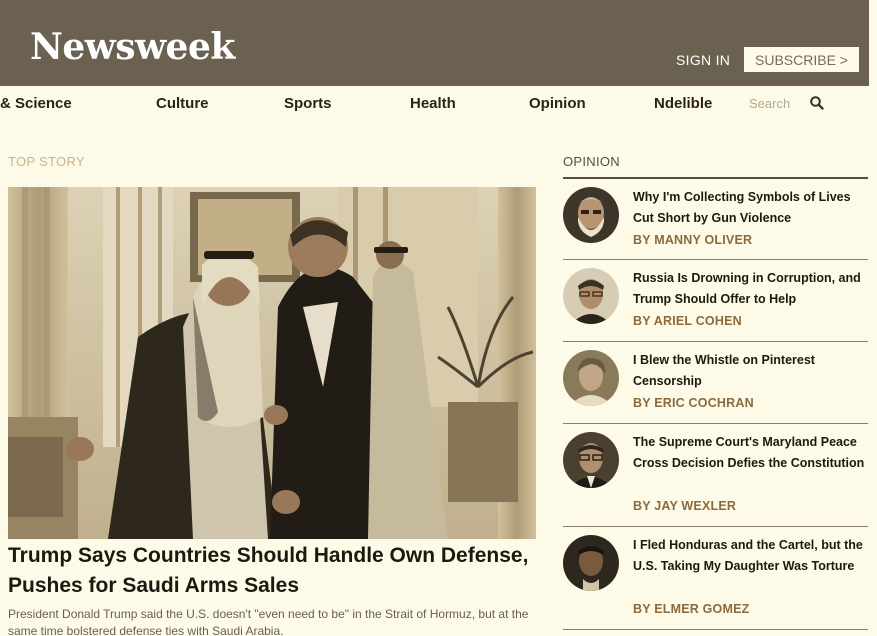 The width and height of the screenshot is (877, 636). Describe the element at coordinates (703, 60) in the screenshot. I see `sign-in-link: SIGN IN` at that location.